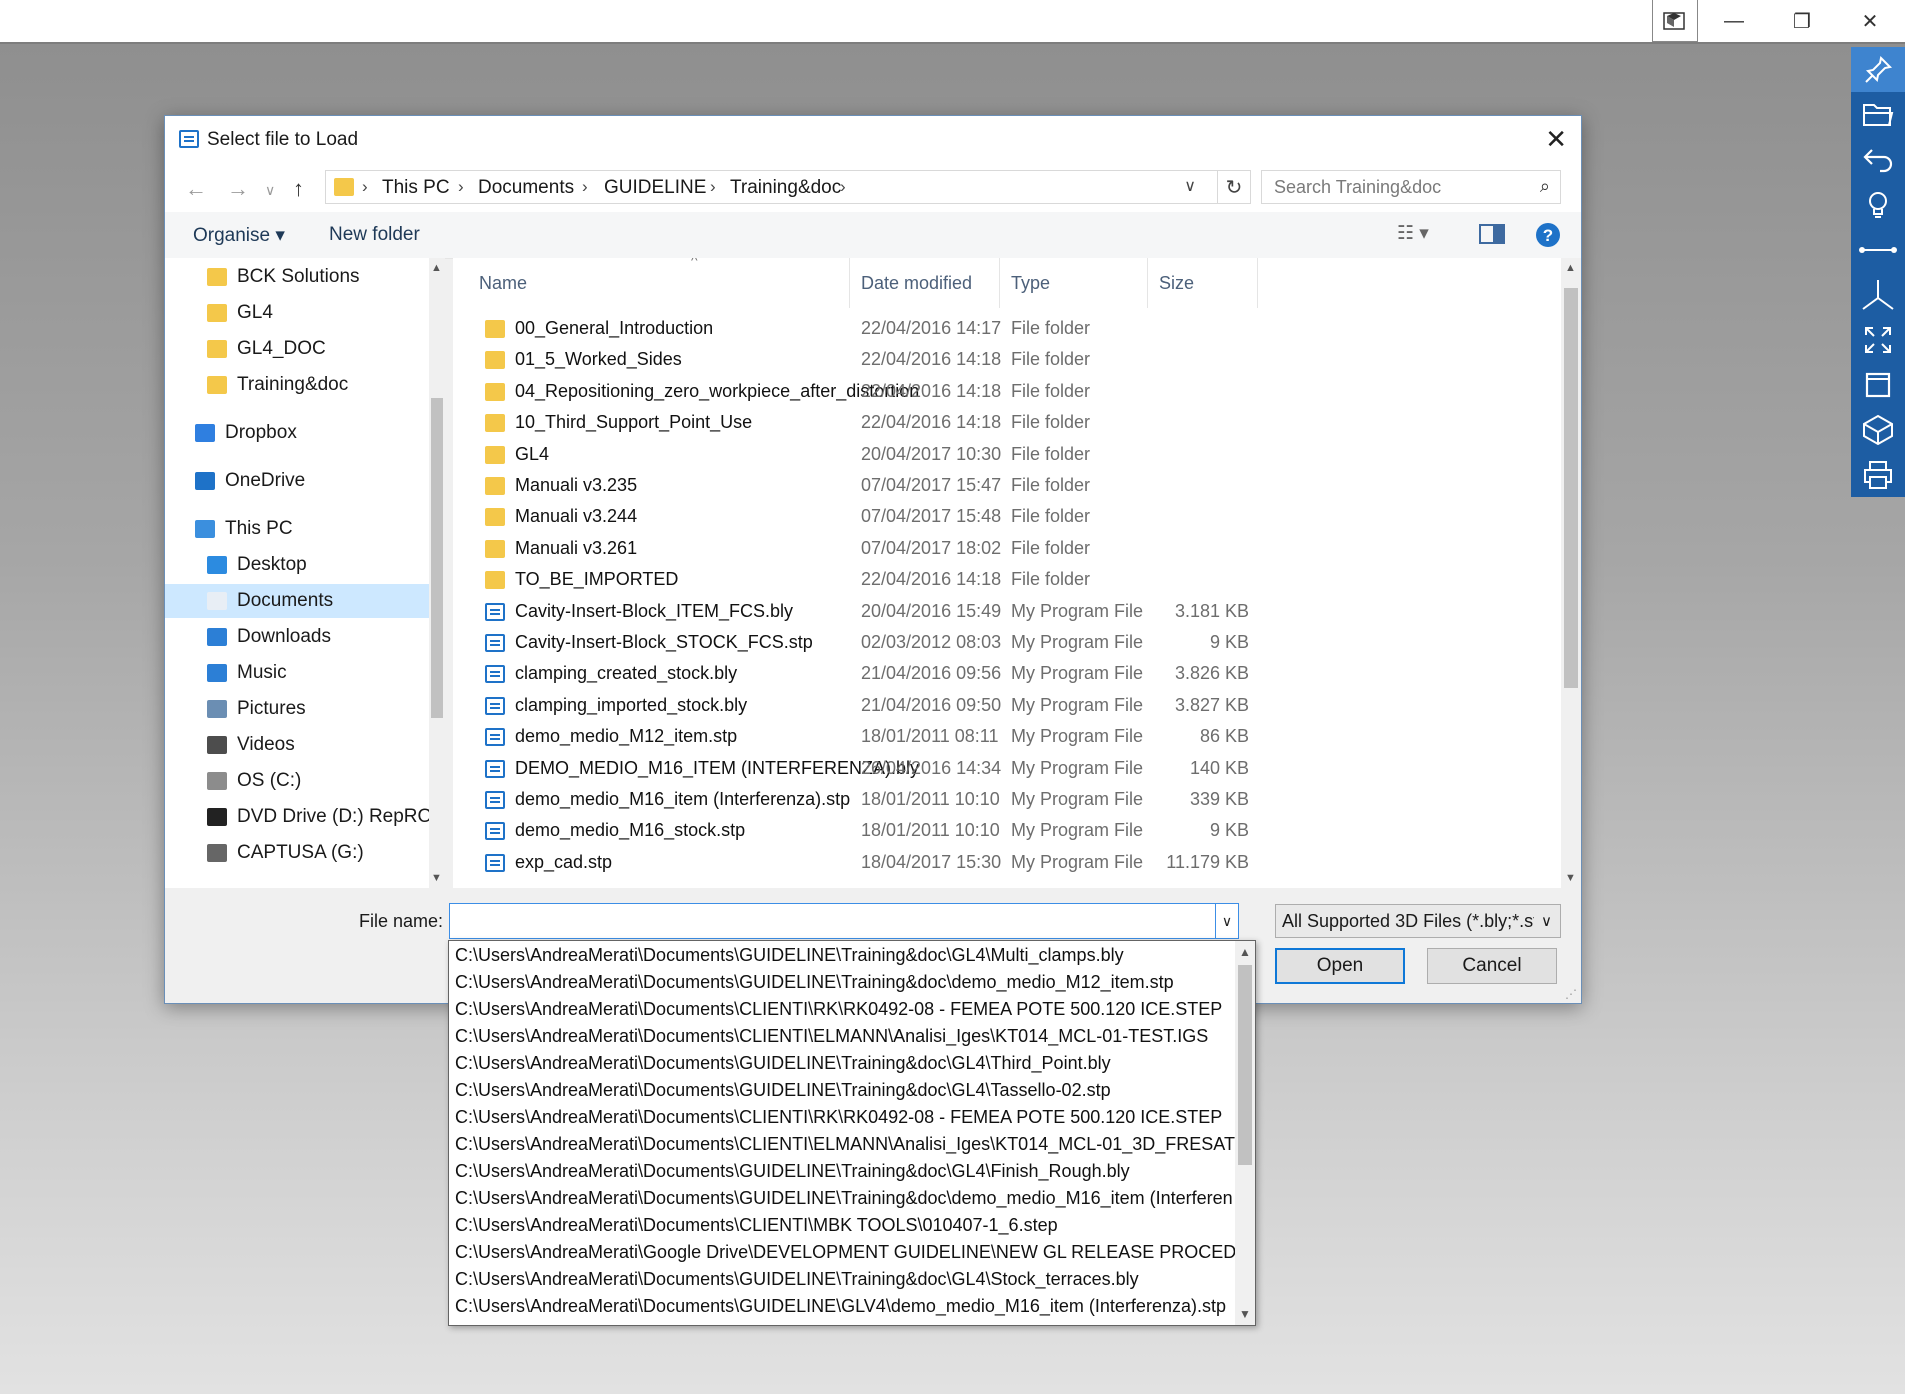  Describe the element at coordinates (1234, 187) in the screenshot. I see `refresh-icon: ↻` at that location.